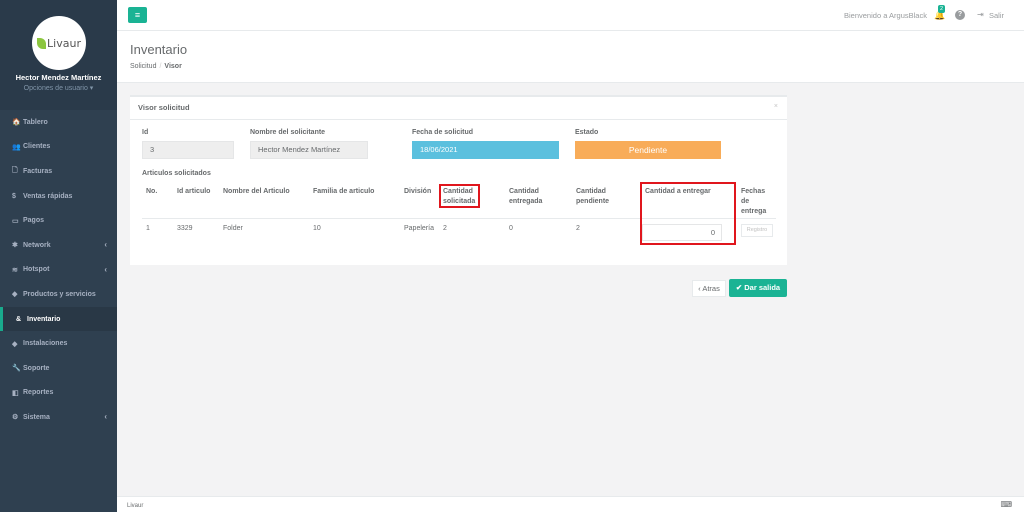 The width and height of the screenshot is (1024, 512). Describe the element at coordinates (885, 15) in the screenshot. I see `welcome-message: Bienvenido a ArgusBlack` at that location.